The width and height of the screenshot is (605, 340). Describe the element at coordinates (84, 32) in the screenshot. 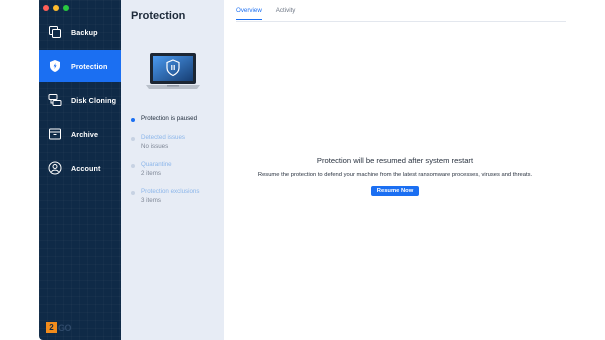

I see `sidebar-item-label: Backup` at that location.